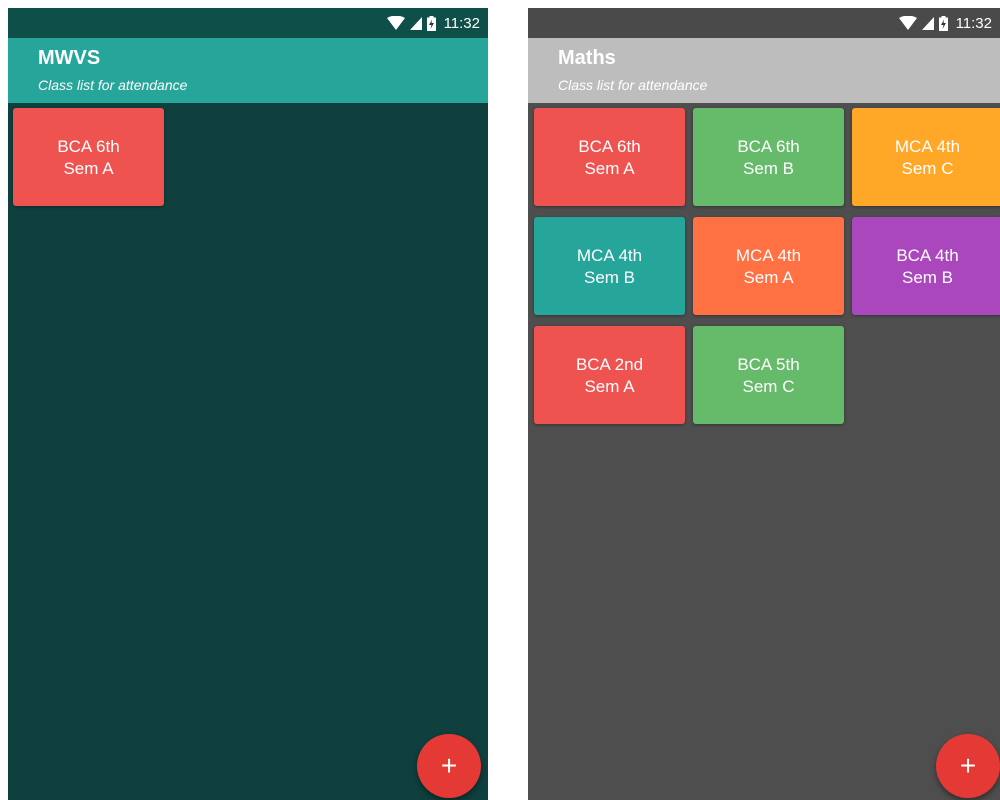 The width and height of the screenshot is (1000, 800). I want to click on class-name: BCA 2nd, so click(609, 364).